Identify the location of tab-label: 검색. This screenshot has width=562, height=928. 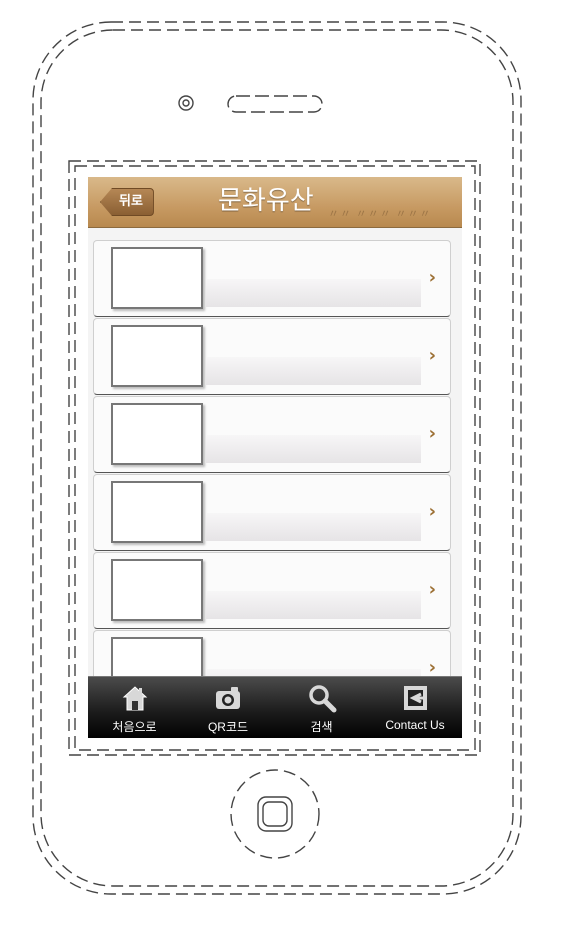
(321, 727).